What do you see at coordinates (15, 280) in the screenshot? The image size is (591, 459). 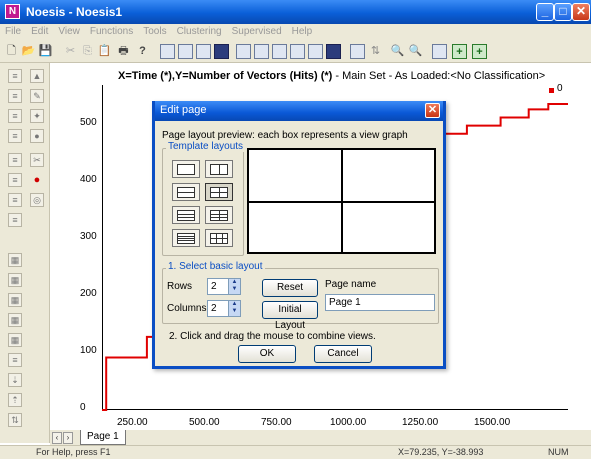 I see `tool-icon-17: ▦` at bounding box center [15, 280].